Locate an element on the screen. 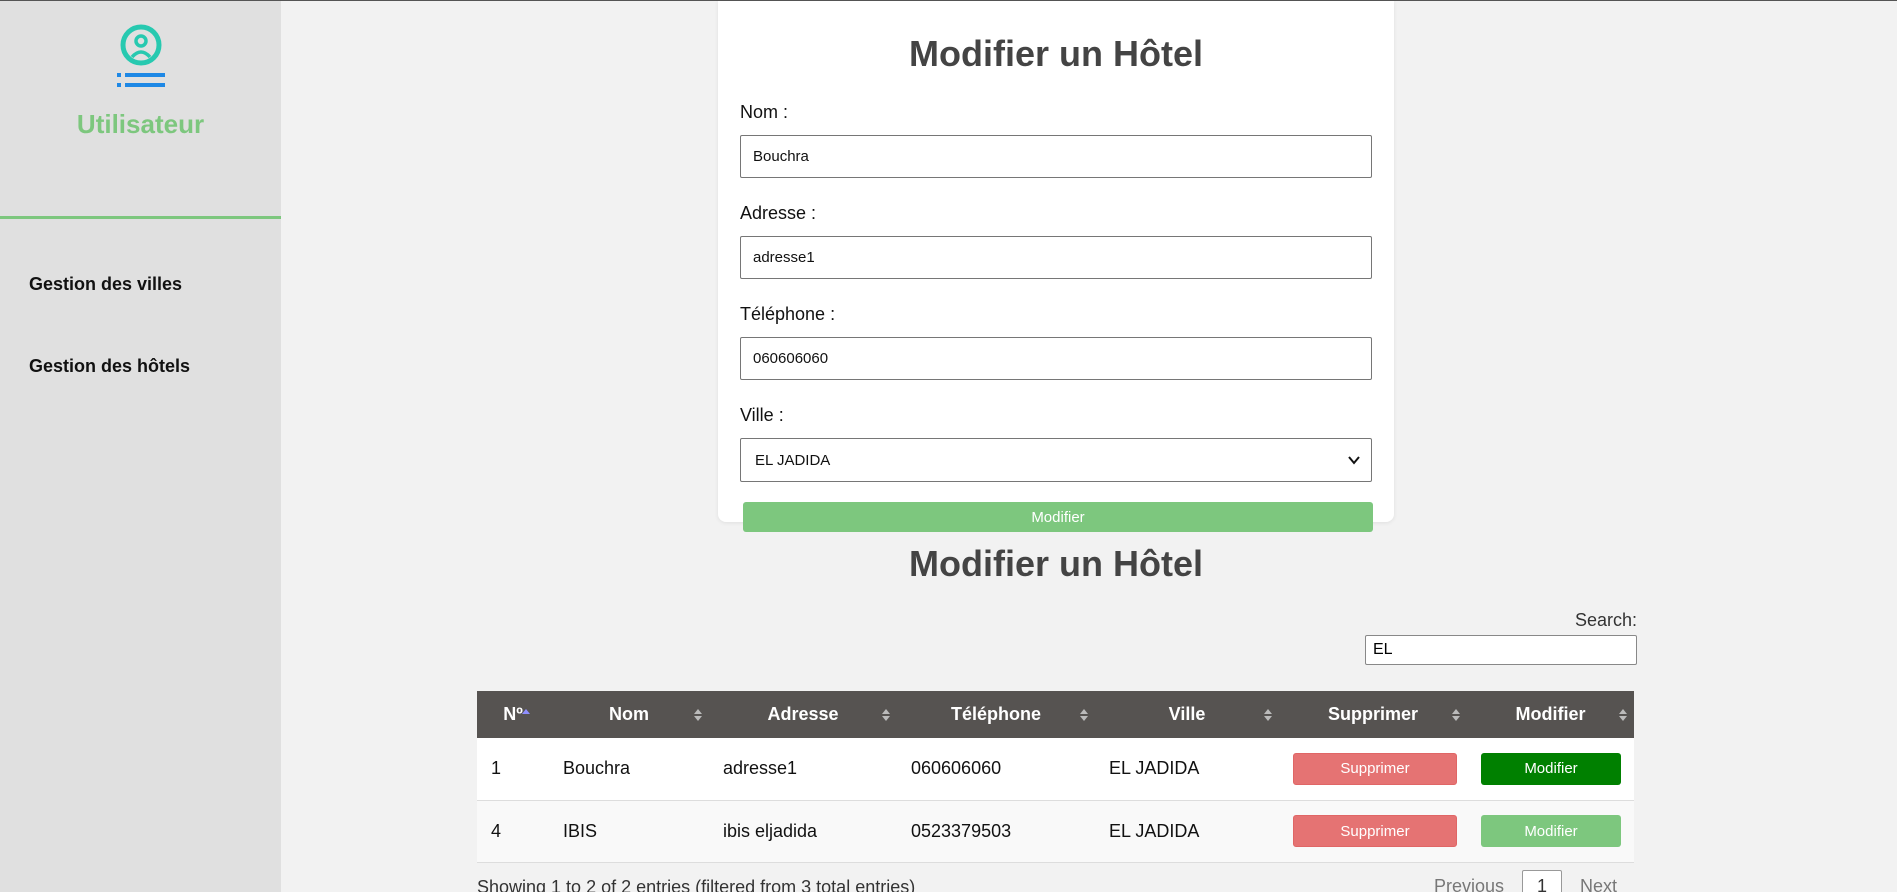 The height and width of the screenshot is (892, 1897). ville-selected-value: EL JADIDA is located at coordinates (793, 460).